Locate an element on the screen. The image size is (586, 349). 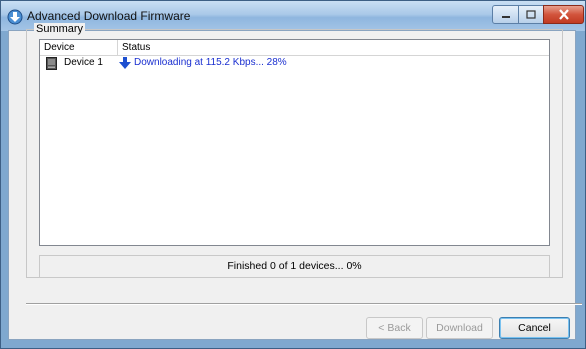
button-separator is located at coordinates (304, 304).